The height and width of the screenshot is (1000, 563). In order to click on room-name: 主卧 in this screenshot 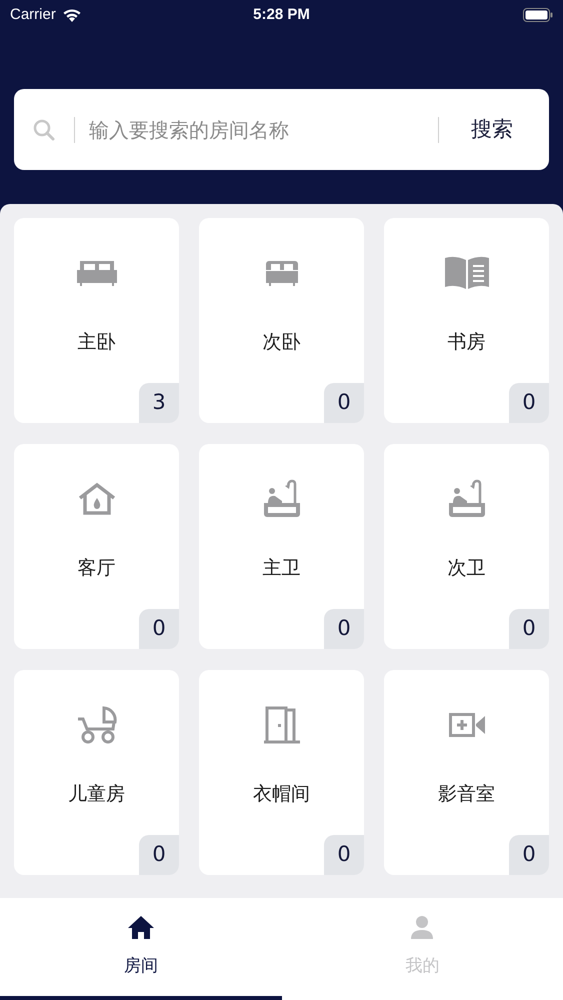, I will do `click(97, 342)`.